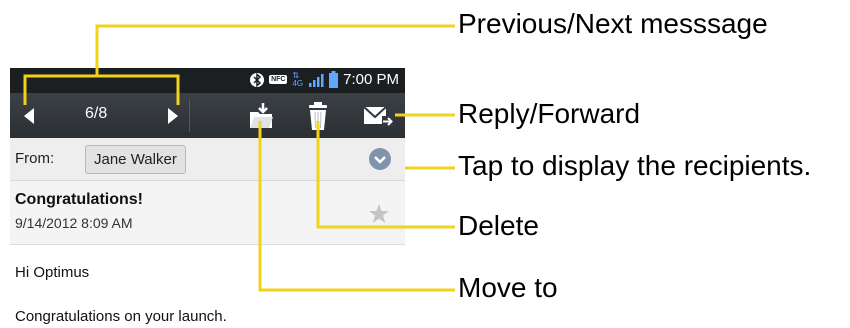 The height and width of the screenshot is (328, 850). Describe the element at coordinates (635, 165) in the screenshot. I see `callout-recipients: Tap to display the recipients.` at that location.